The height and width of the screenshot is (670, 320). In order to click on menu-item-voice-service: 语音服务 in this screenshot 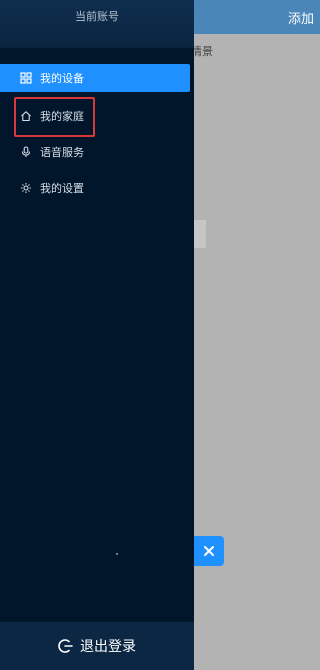, I will do `click(42, 152)`.